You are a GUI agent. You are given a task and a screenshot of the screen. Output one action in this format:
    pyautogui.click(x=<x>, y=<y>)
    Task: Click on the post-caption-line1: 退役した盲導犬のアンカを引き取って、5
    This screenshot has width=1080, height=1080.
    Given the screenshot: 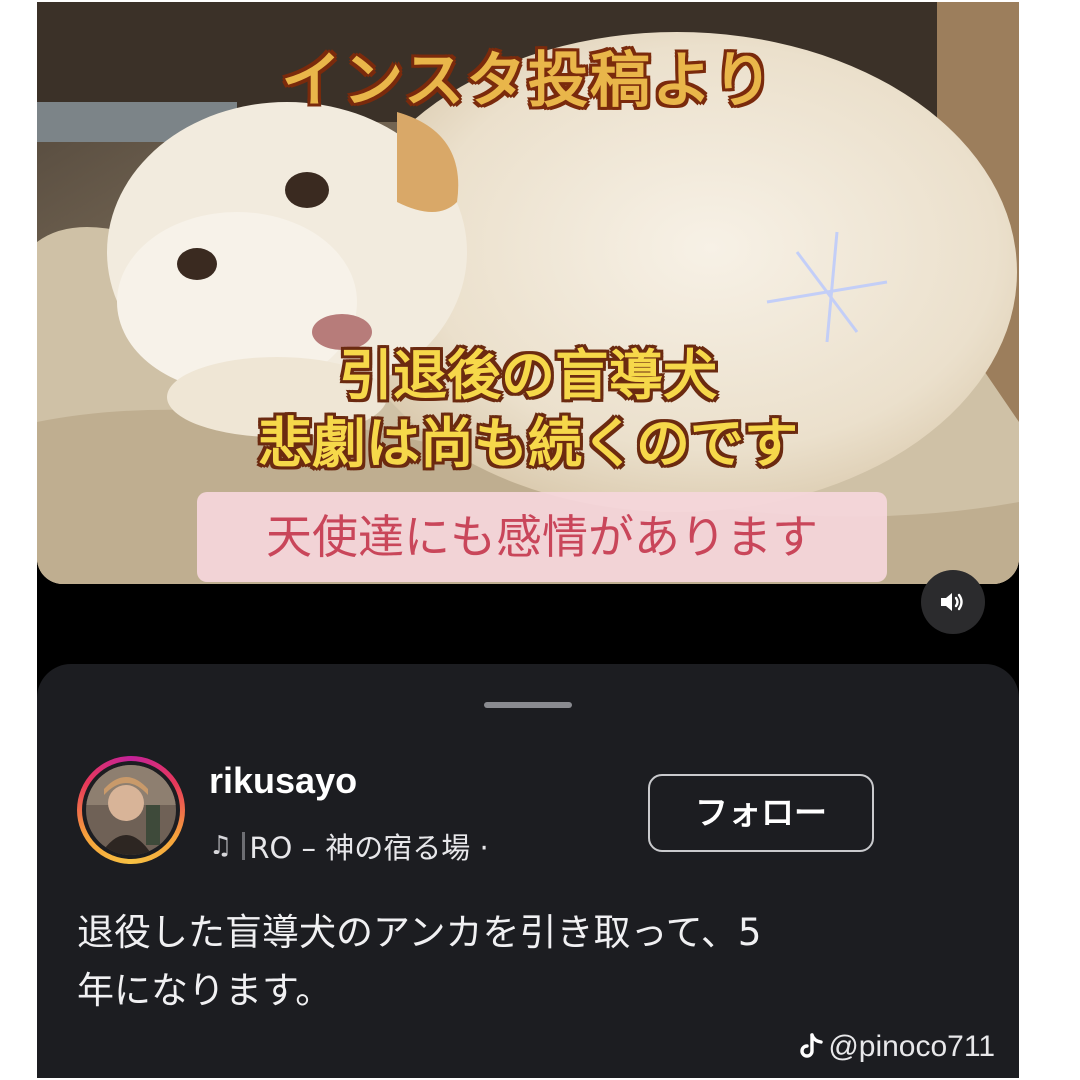 What is the action you would take?
    pyautogui.click(x=419, y=932)
    